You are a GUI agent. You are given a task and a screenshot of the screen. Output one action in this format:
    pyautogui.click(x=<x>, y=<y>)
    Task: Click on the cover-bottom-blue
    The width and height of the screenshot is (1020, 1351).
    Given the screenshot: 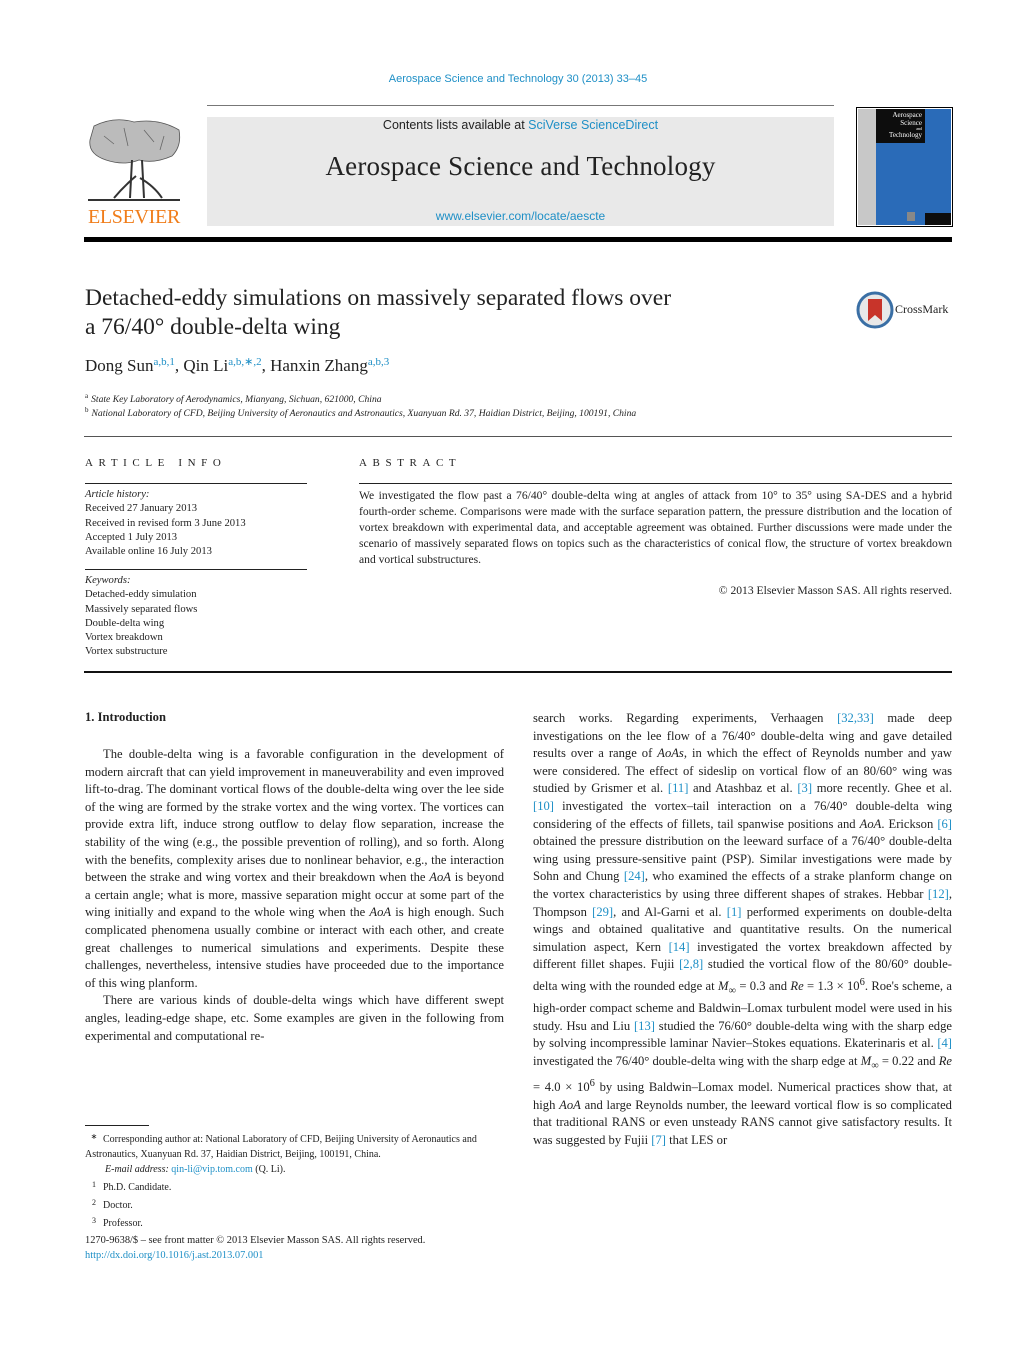 What is the action you would take?
    pyautogui.click(x=900, y=219)
    